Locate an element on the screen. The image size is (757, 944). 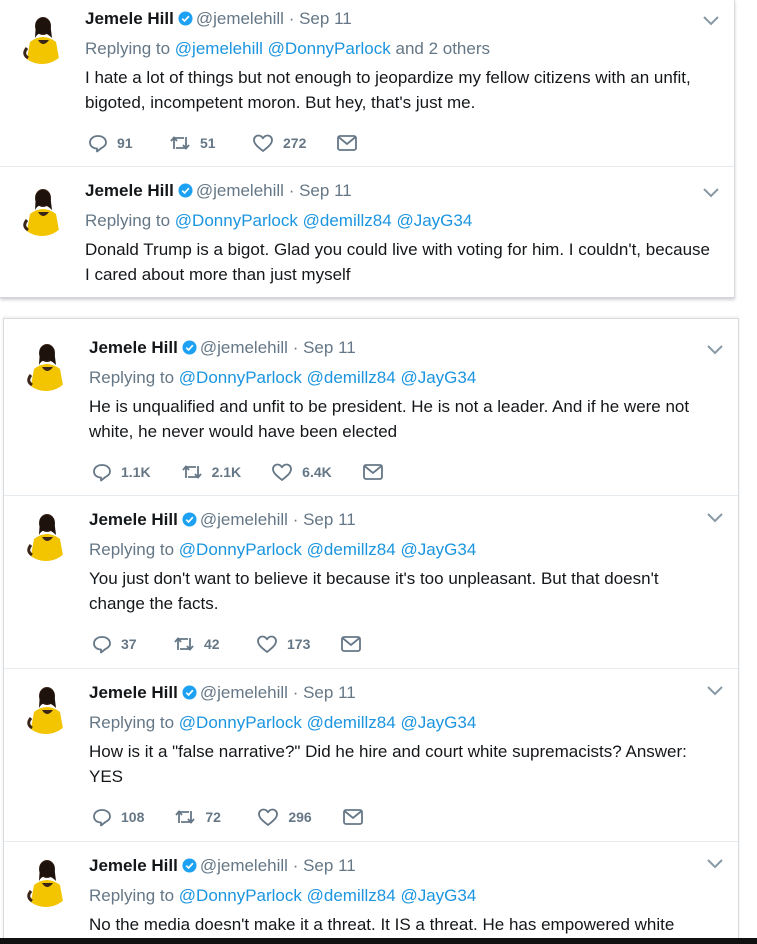
like-button: 296 is located at coordinates (284, 817).